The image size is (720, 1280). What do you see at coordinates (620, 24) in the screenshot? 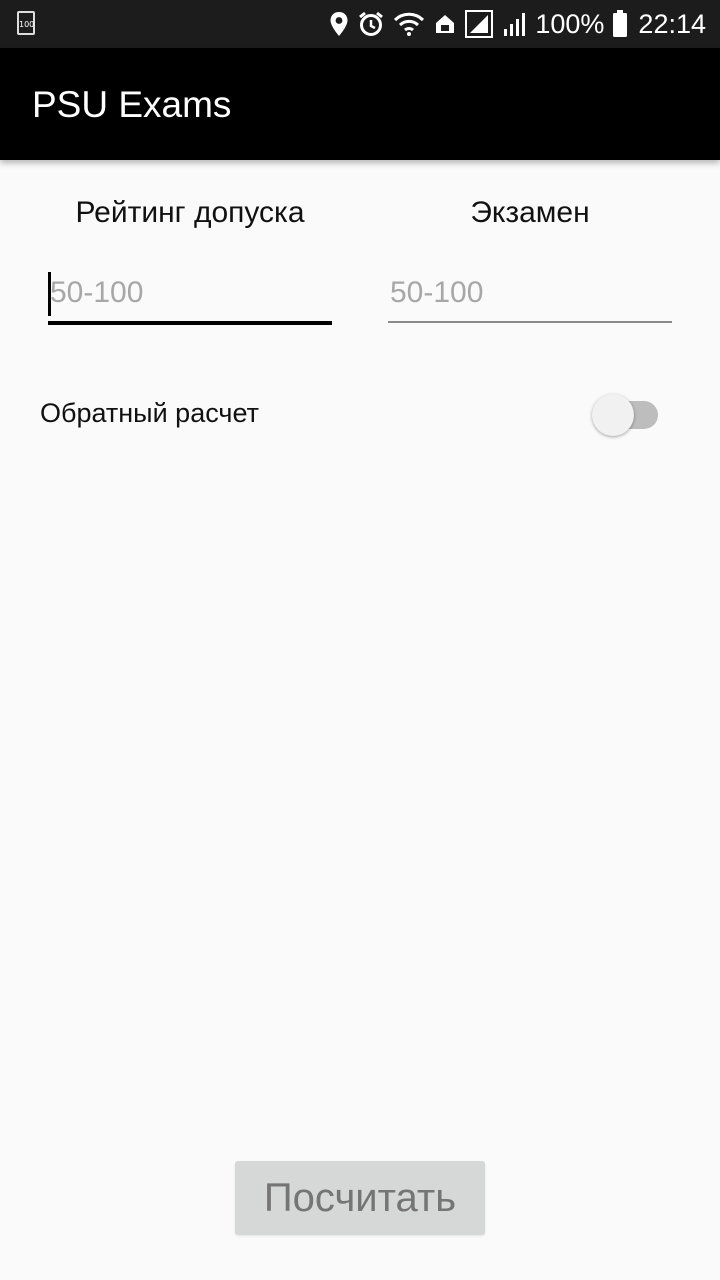
I see `battery-icon` at bounding box center [620, 24].